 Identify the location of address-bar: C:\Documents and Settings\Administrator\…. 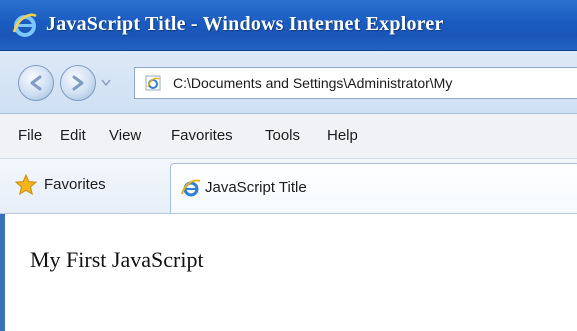
(355, 83).